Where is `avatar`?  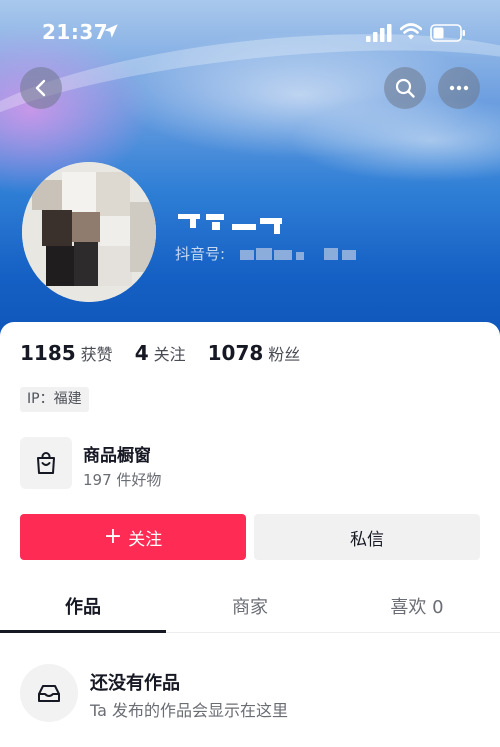 avatar is located at coordinates (89, 232).